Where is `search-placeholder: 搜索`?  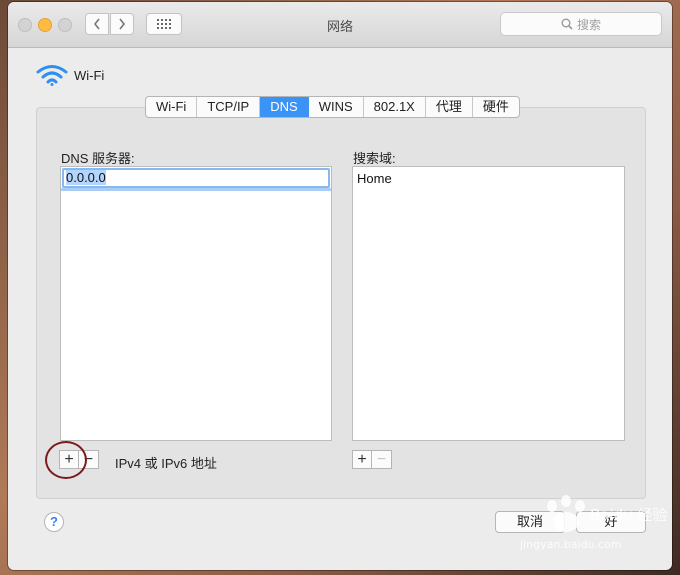
search-placeholder: 搜索 is located at coordinates (588, 24).